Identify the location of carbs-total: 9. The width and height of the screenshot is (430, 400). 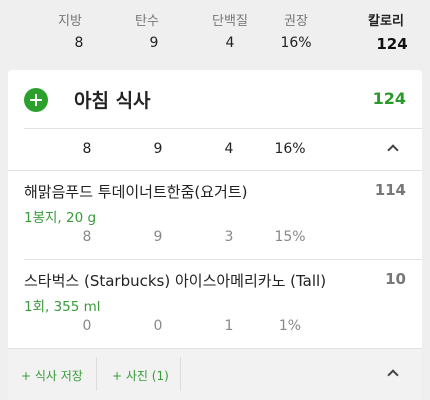
(154, 43).